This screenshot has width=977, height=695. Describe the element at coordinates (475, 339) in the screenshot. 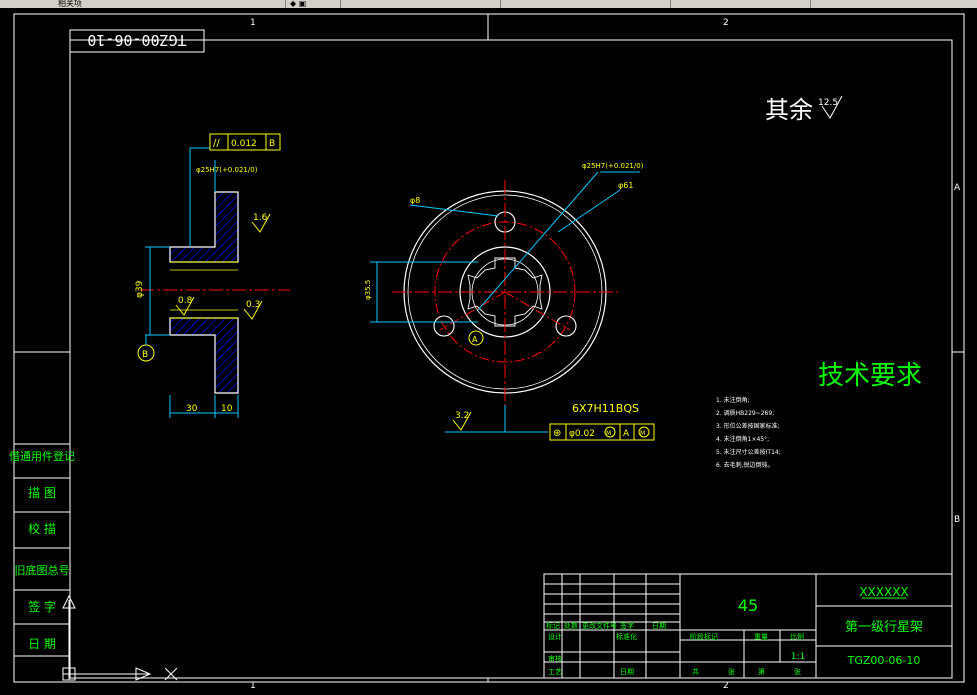

I see `datum-a-label: A` at that location.